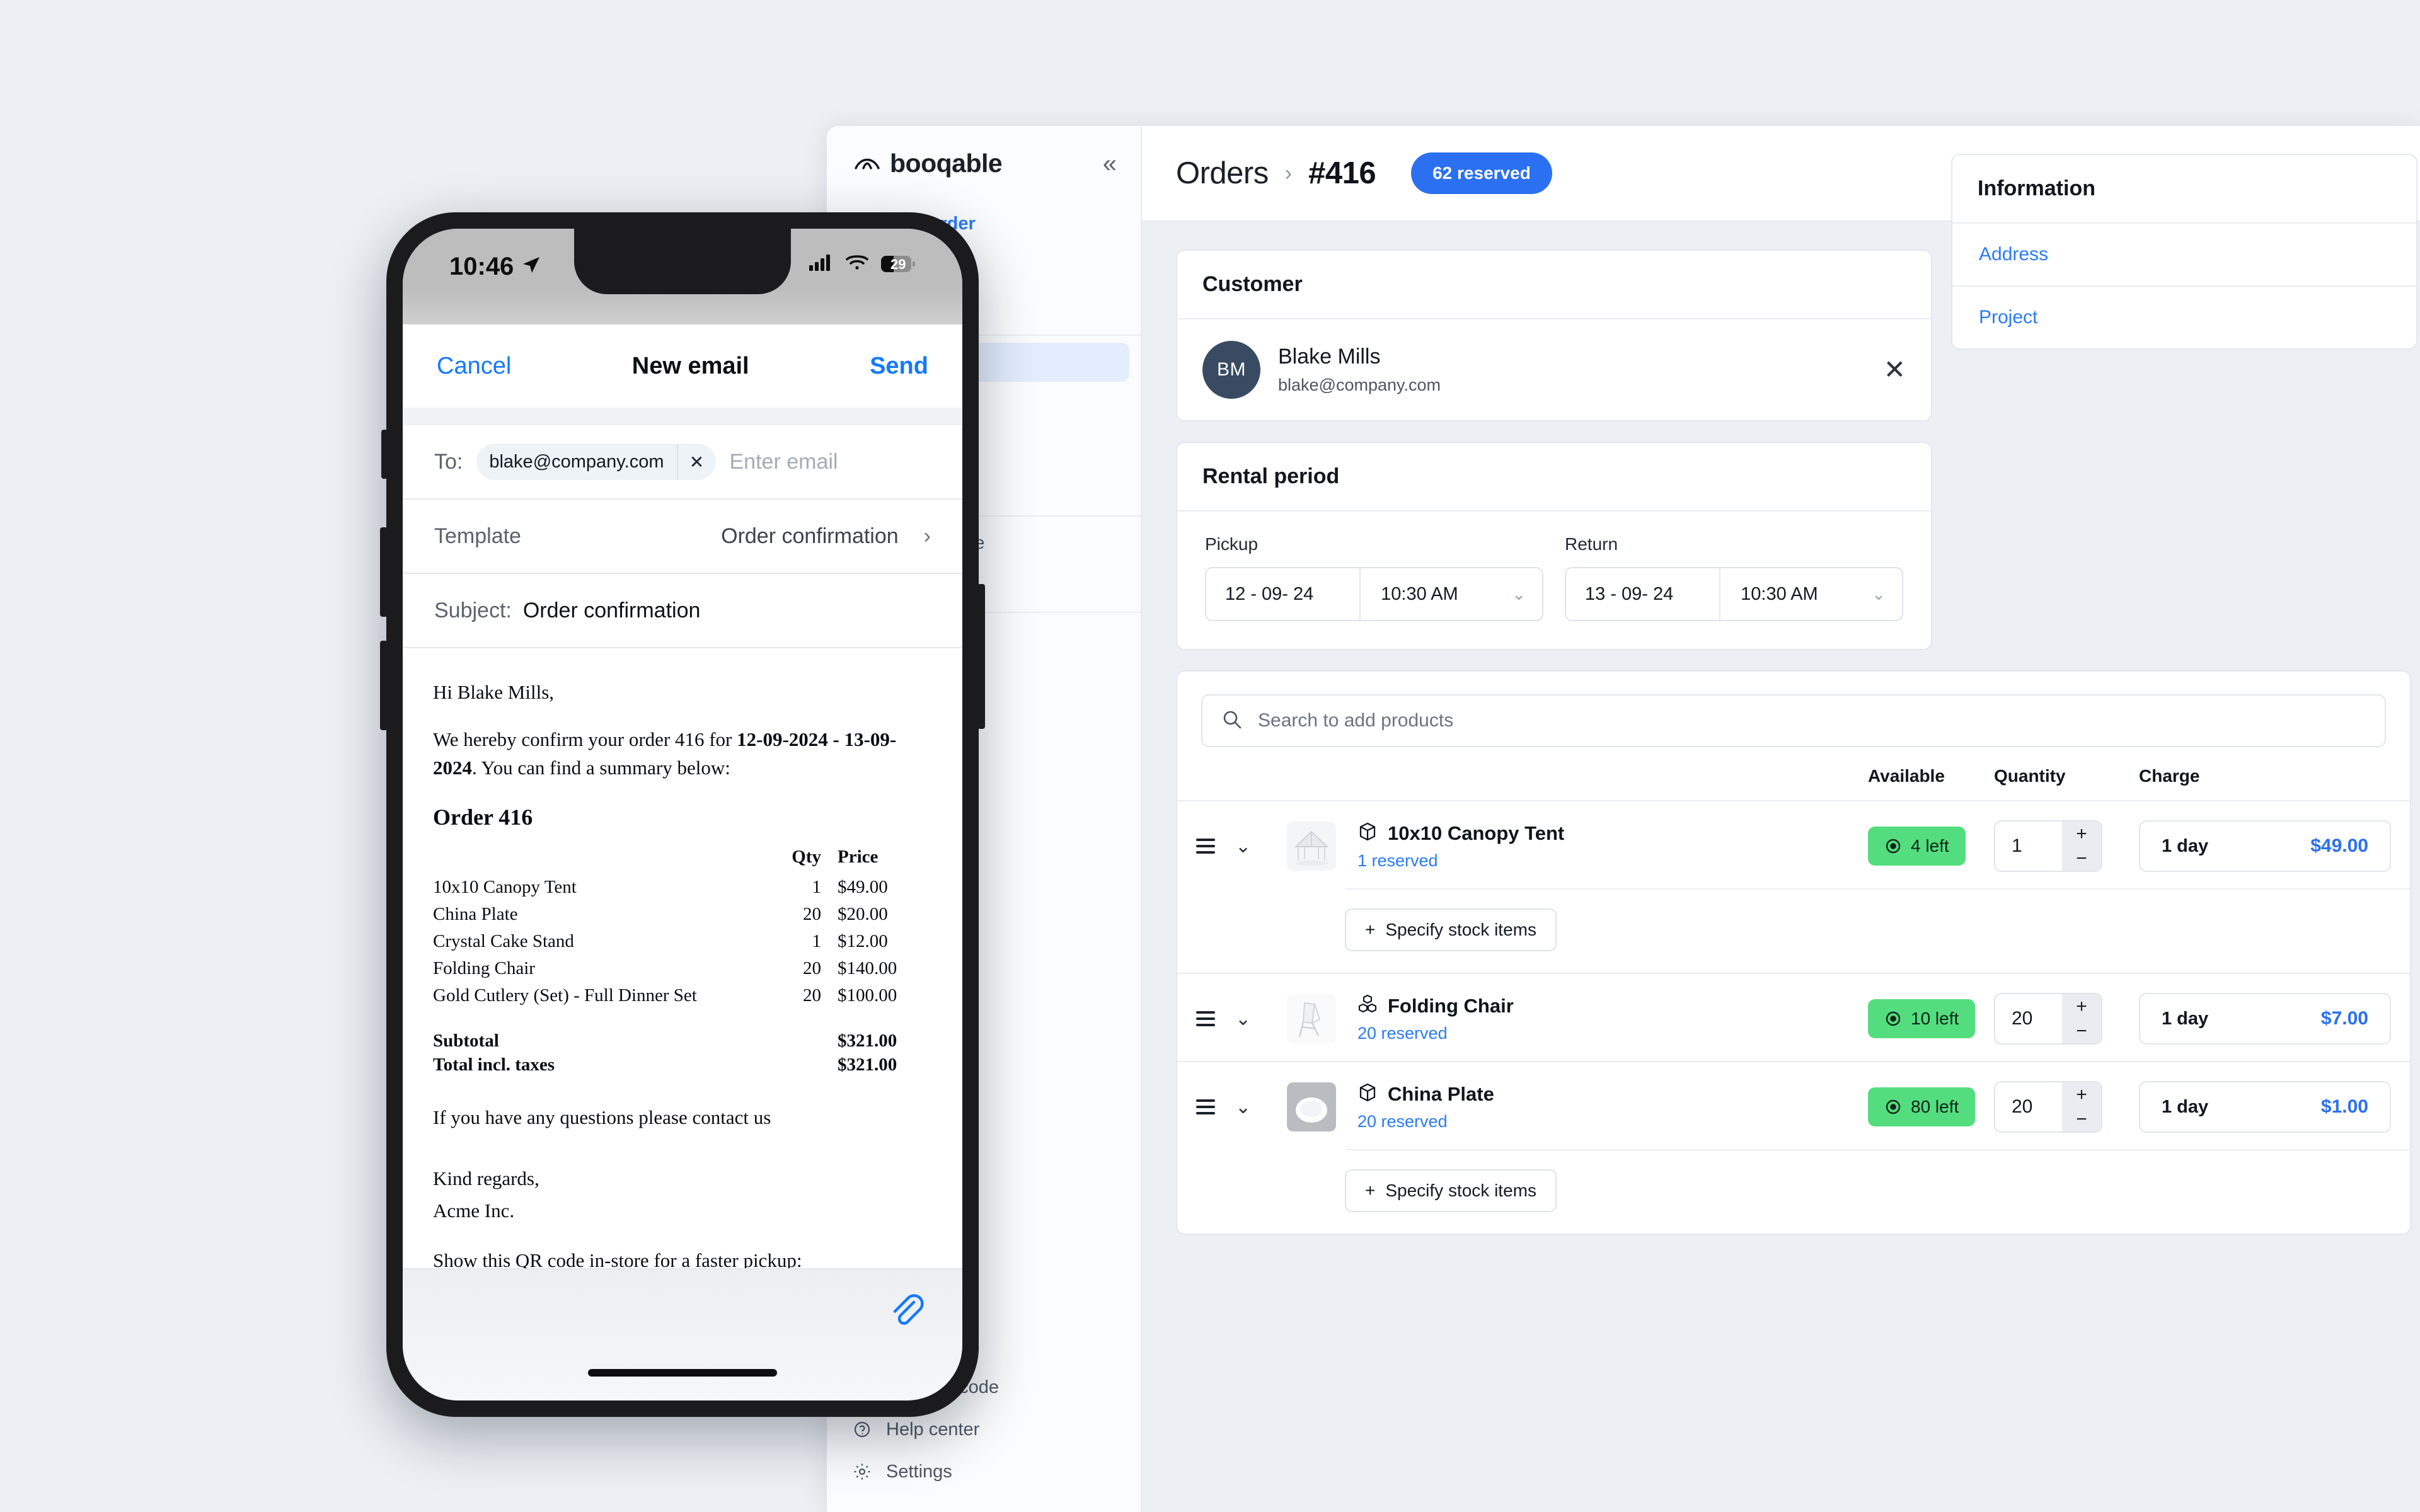 Image resolution: width=2420 pixels, height=1512 pixels. What do you see at coordinates (682, 1373) in the screenshot?
I see `home-indicator` at bounding box center [682, 1373].